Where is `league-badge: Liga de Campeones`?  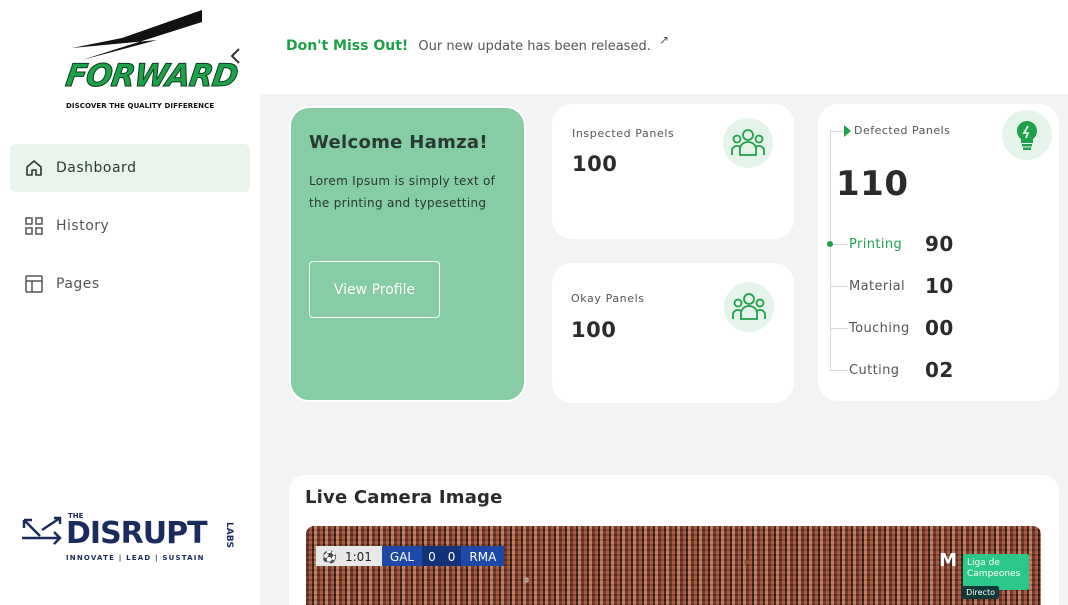 league-badge: Liga de Campeones is located at coordinates (996, 572).